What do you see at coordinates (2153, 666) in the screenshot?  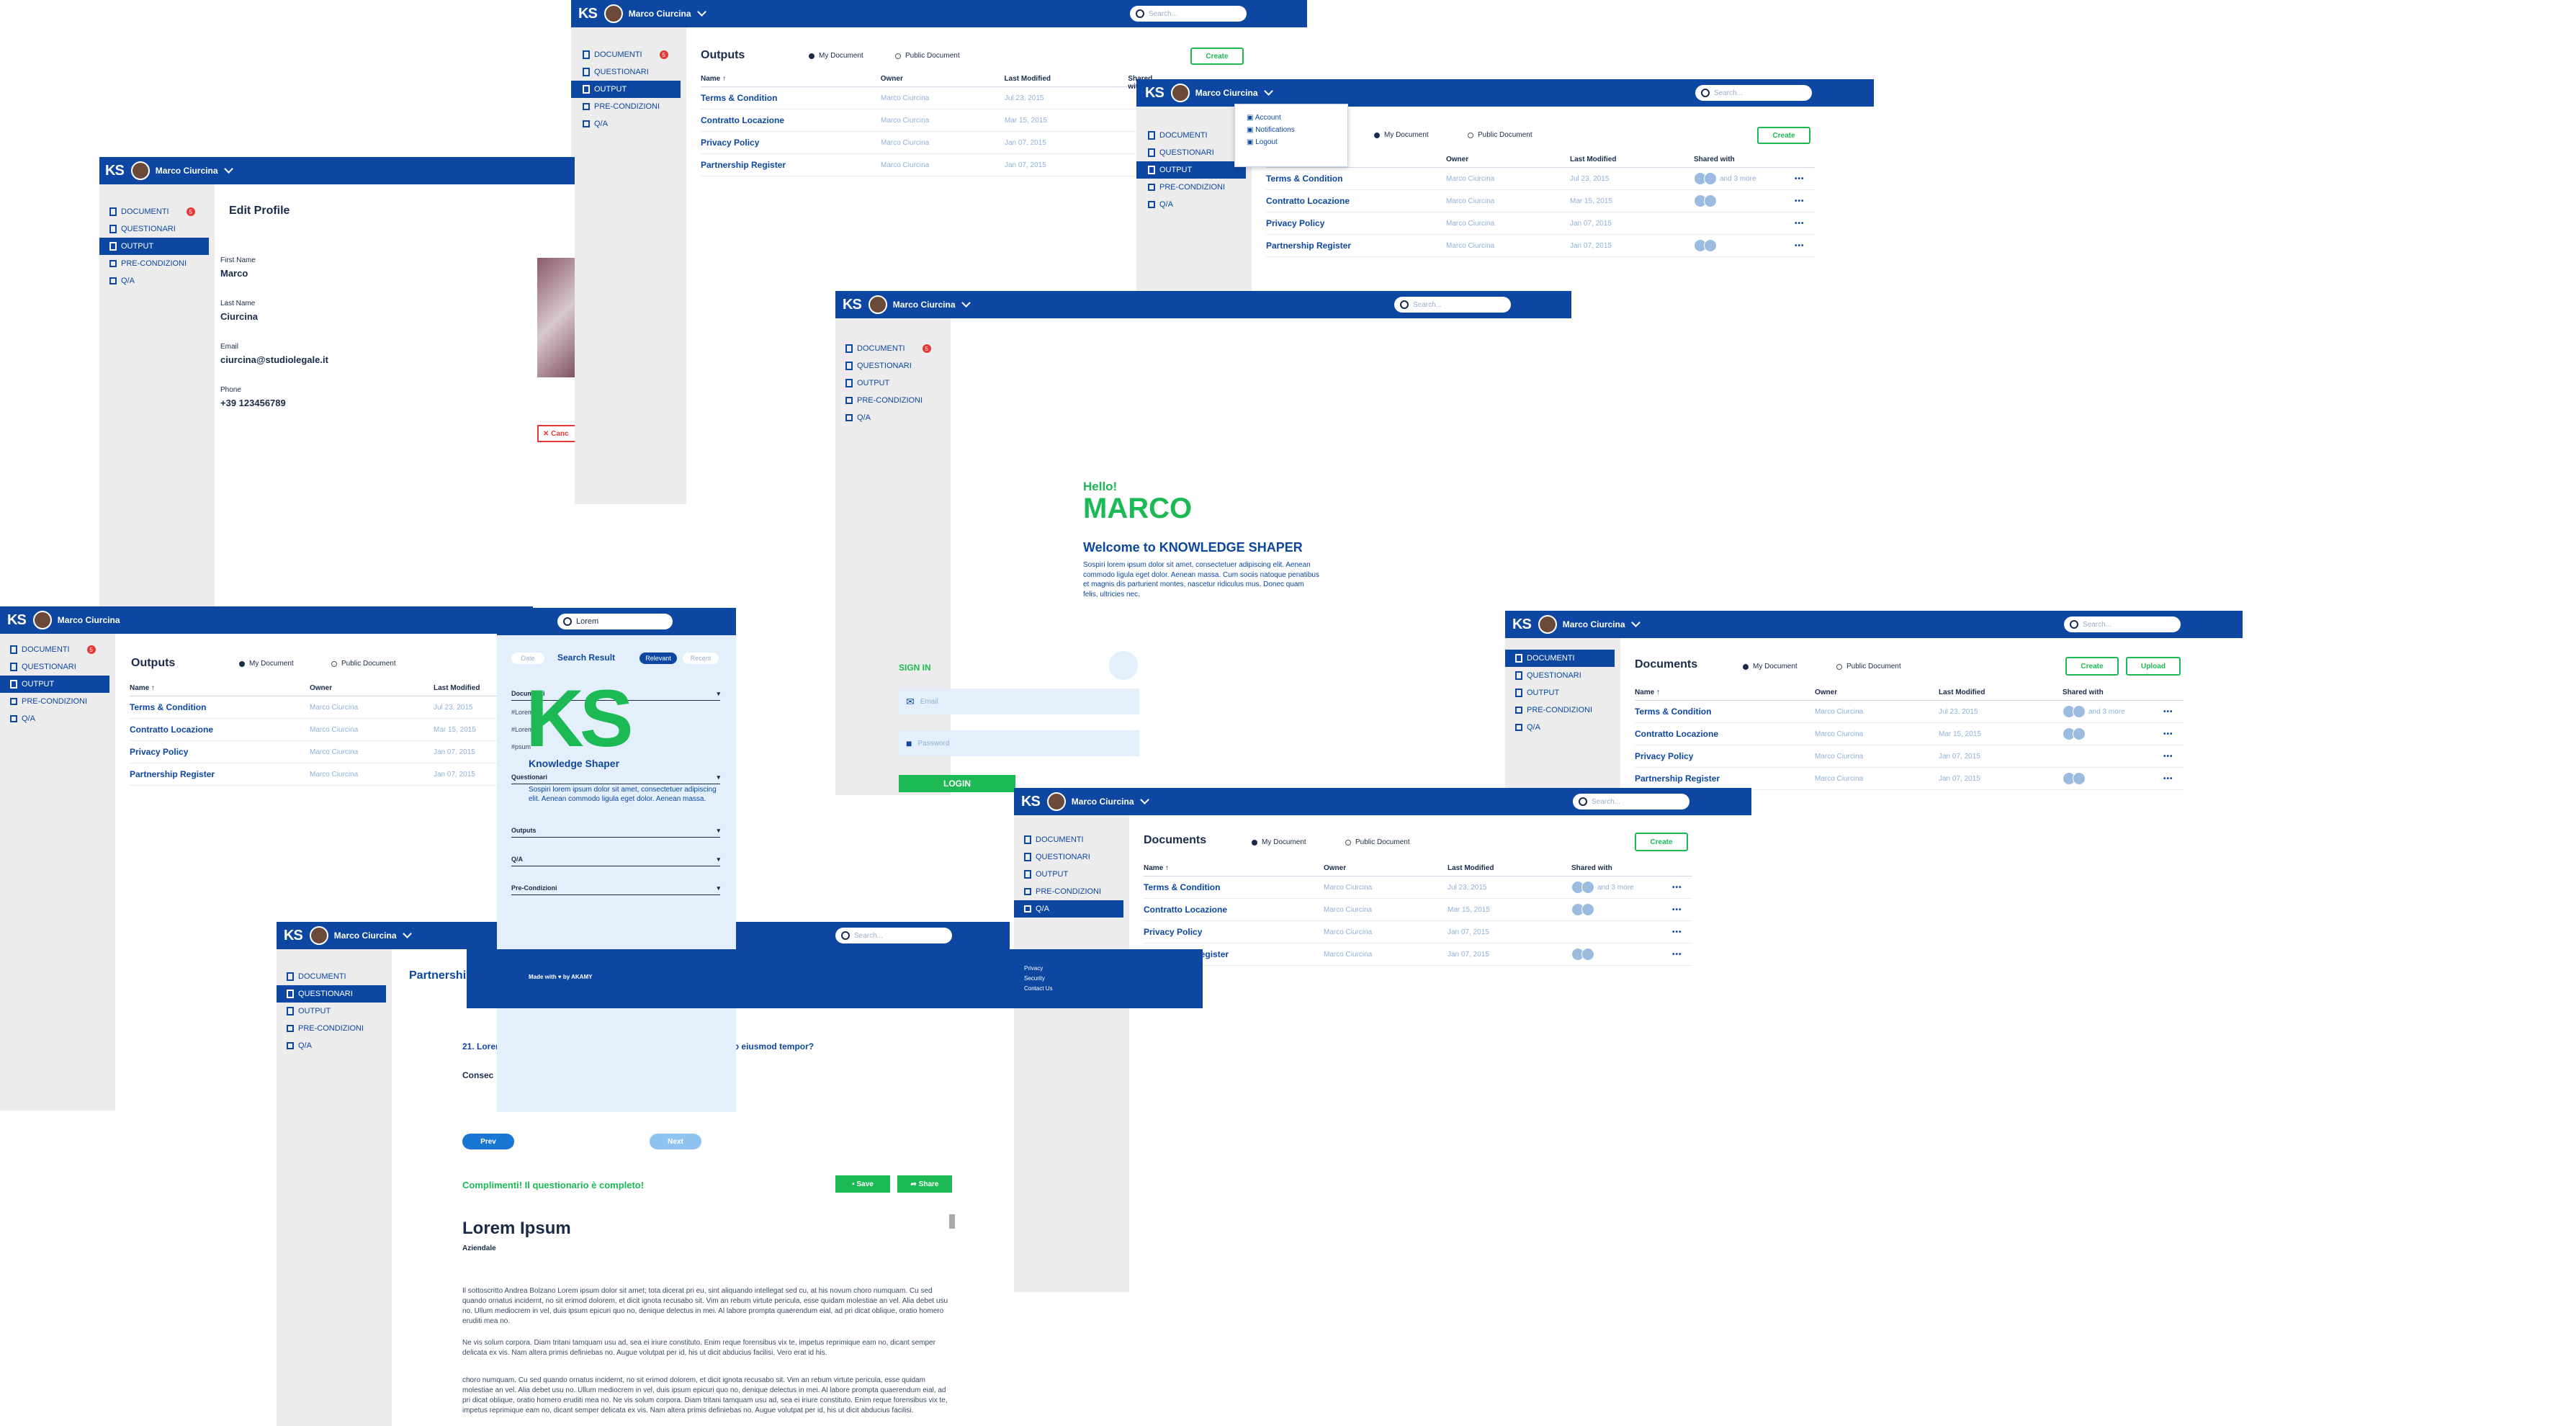 I see `upload-button: Upload` at bounding box center [2153, 666].